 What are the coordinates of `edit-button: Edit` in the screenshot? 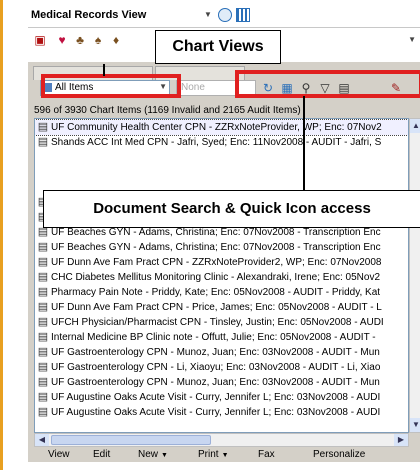 It's located at (101, 454).